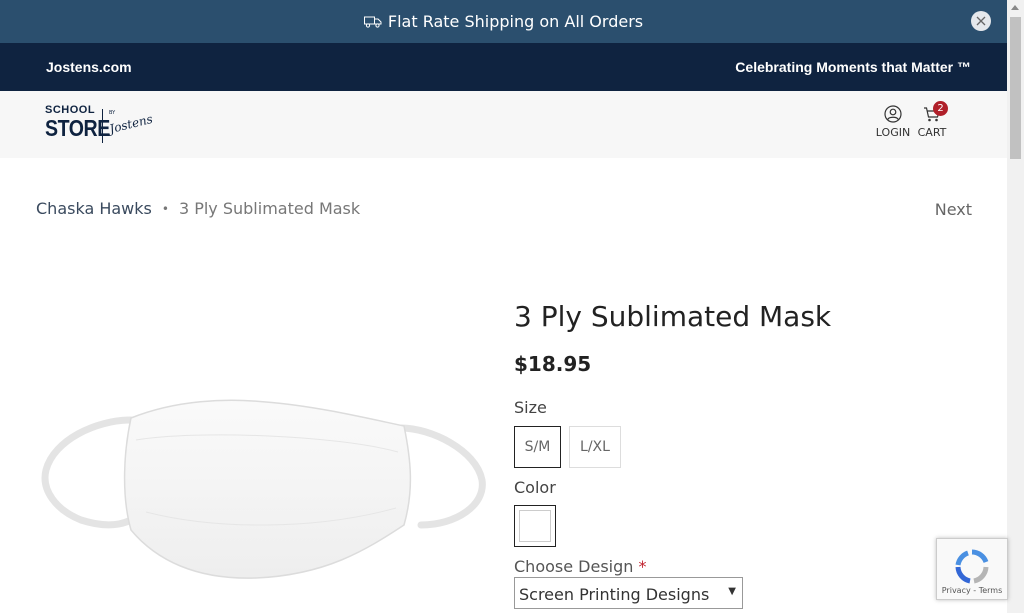 The width and height of the screenshot is (1024, 613). I want to click on scroll-up-arrow-icon, so click(1015, 7).